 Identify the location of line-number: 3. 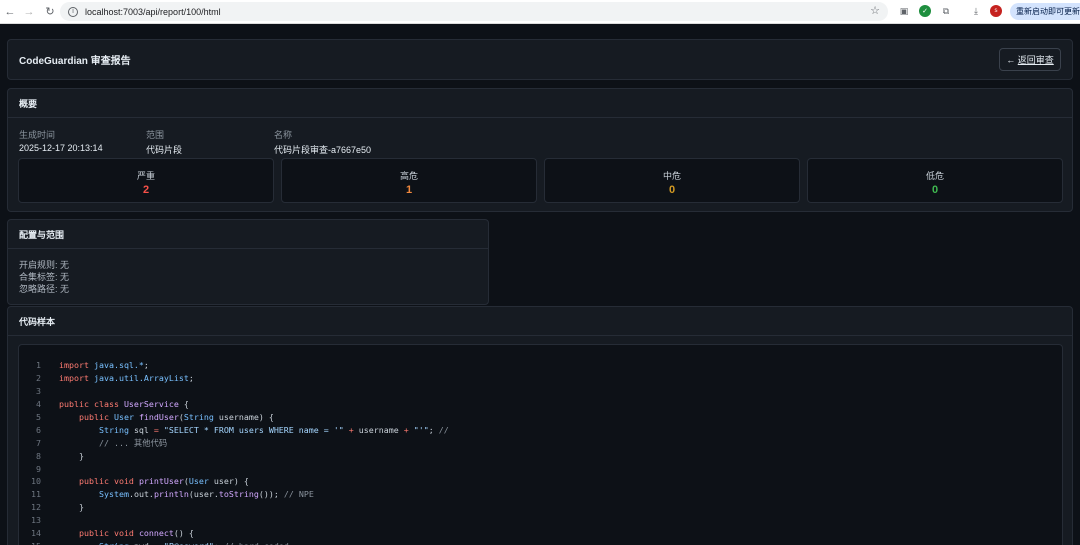
(38, 391).